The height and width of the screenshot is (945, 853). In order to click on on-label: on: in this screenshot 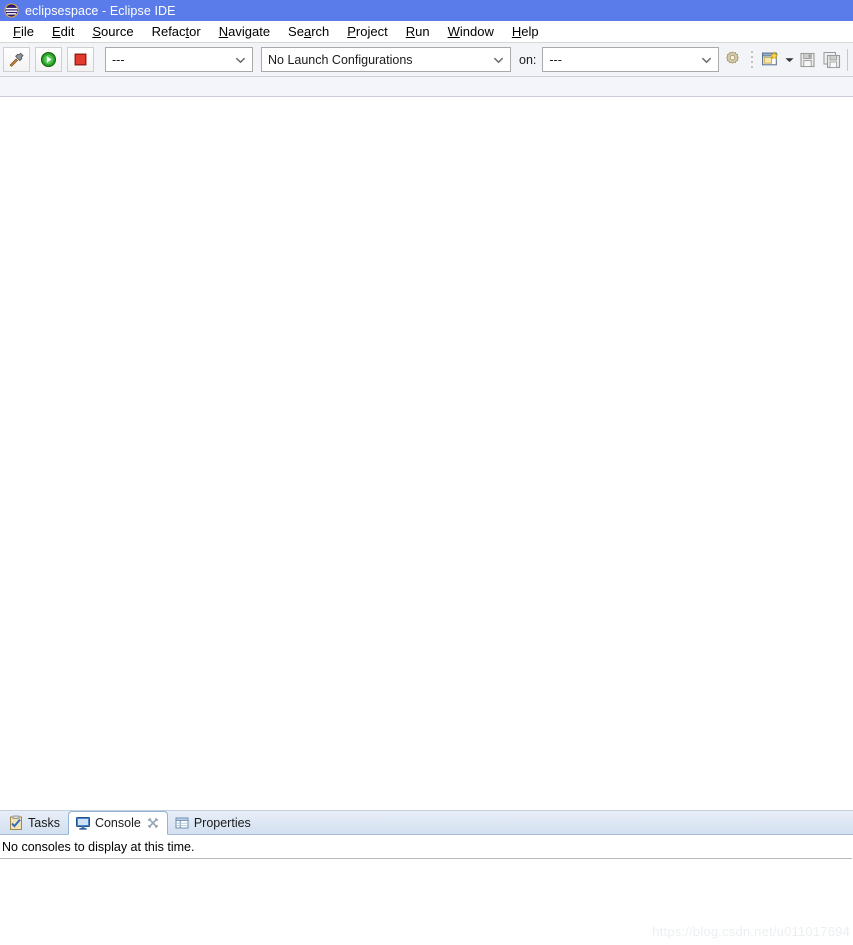, I will do `click(528, 59)`.